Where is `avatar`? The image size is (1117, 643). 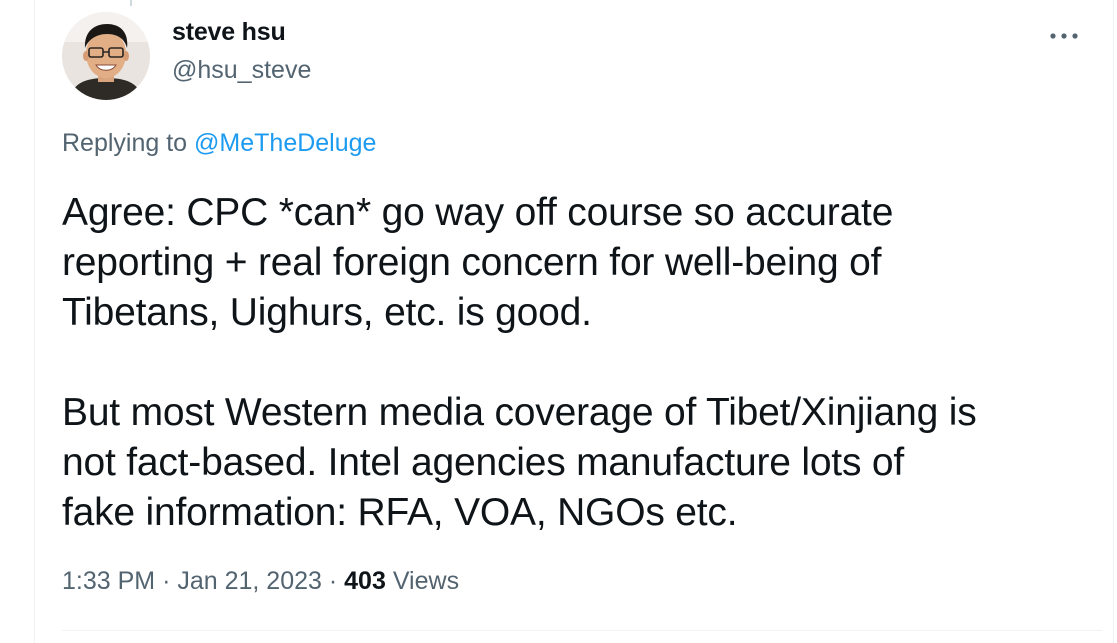
avatar is located at coordinates (106, 56).